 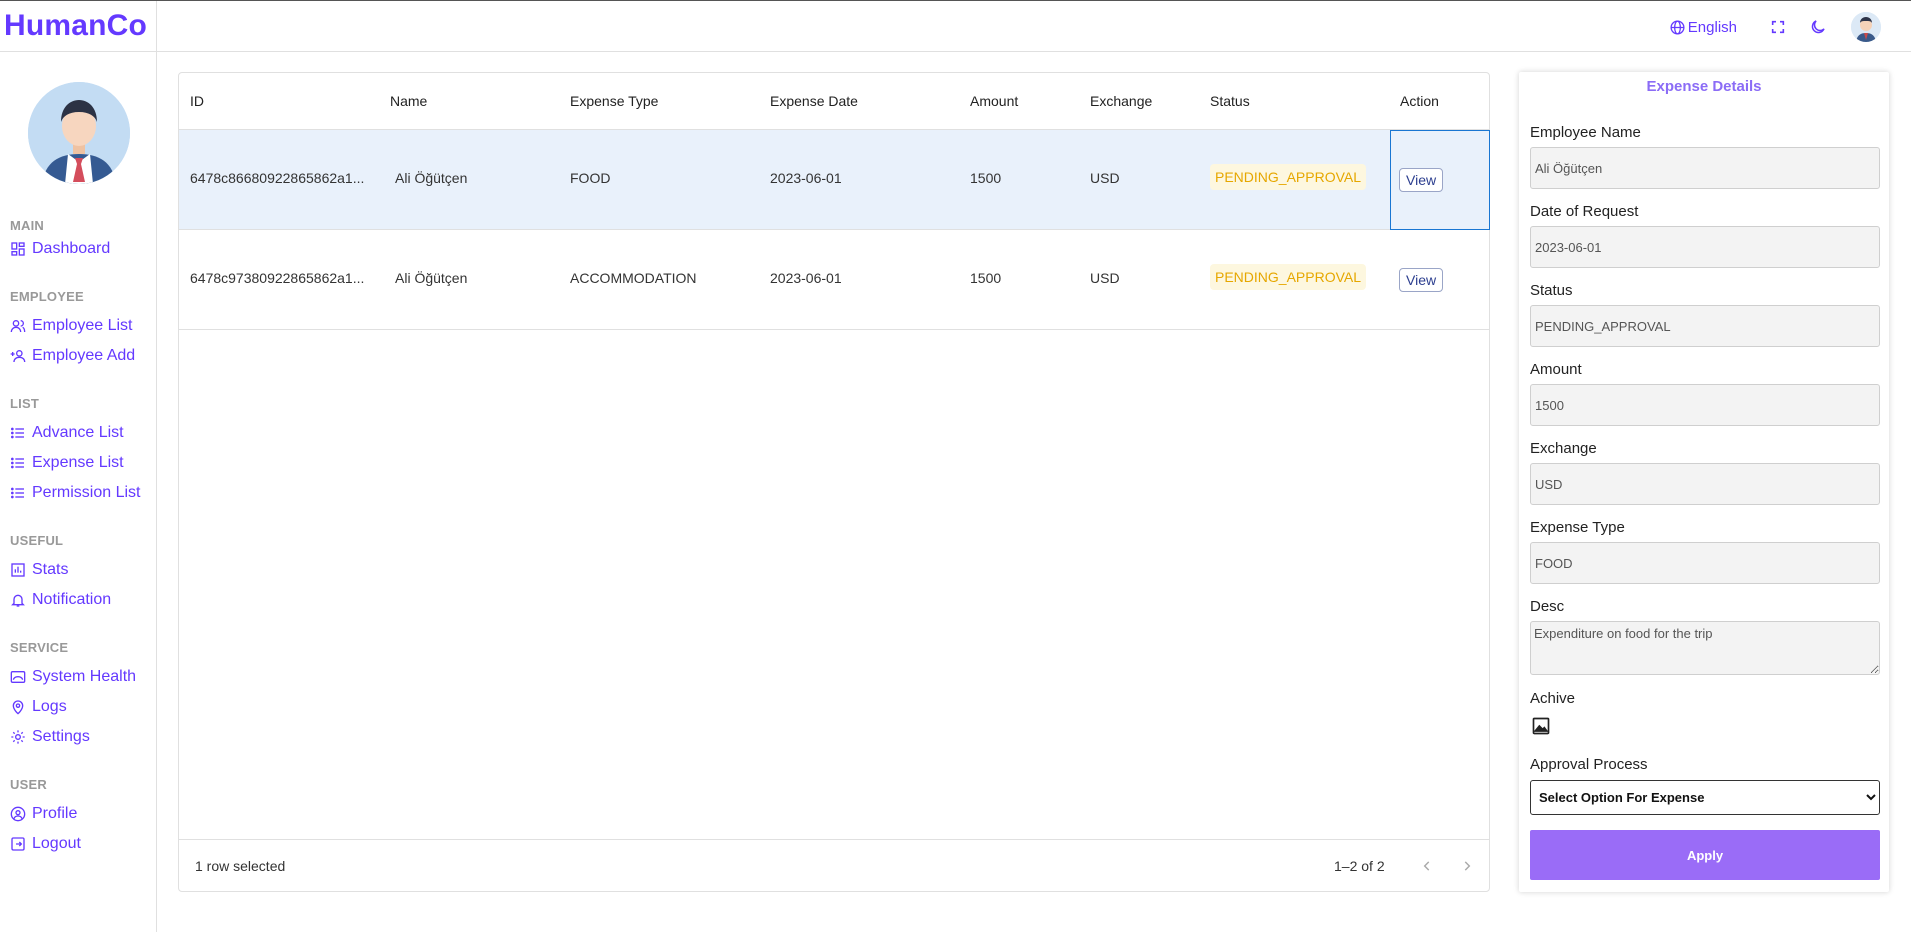 I want to click on people-icon, so click(x=18, y=326).